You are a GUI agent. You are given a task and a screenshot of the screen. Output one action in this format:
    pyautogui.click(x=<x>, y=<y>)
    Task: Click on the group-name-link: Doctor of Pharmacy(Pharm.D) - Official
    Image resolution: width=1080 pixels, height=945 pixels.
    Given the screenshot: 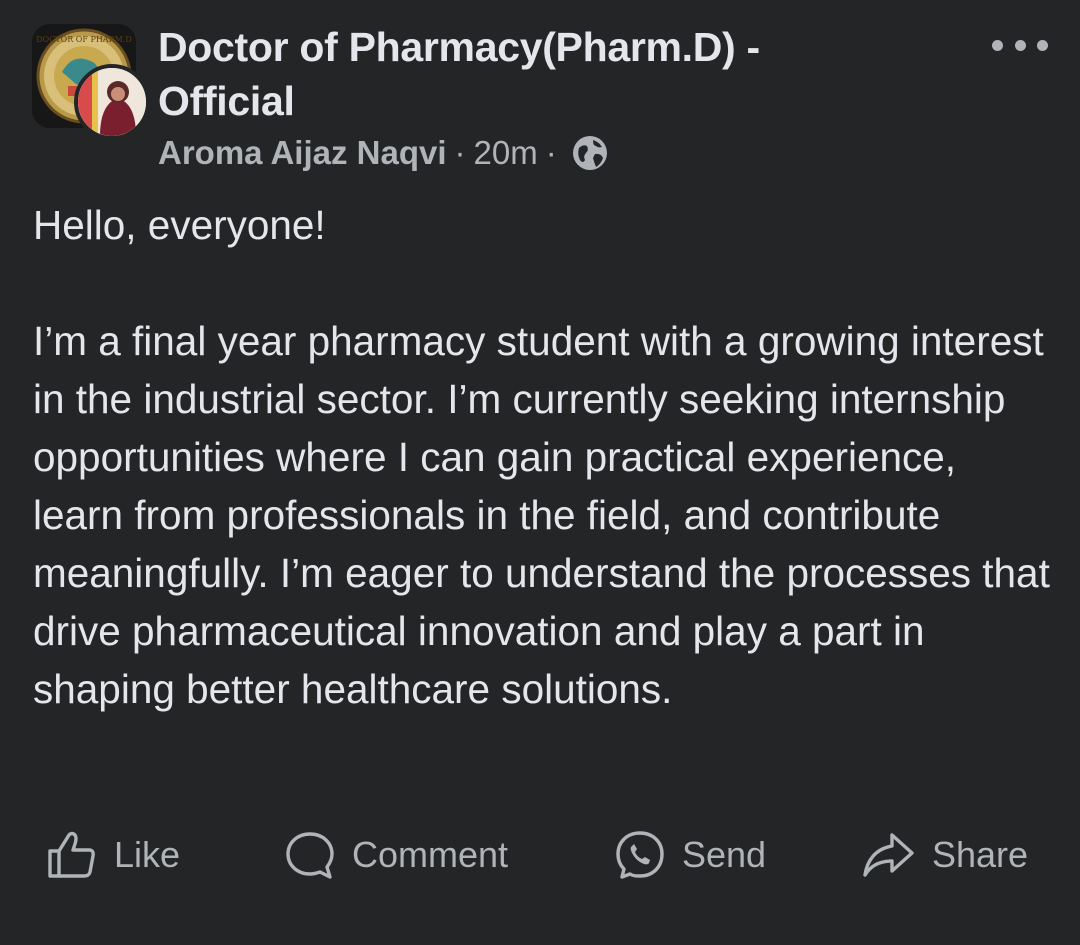 What is the action you would take?
    pyautogui.click(x=518, y=74)
    